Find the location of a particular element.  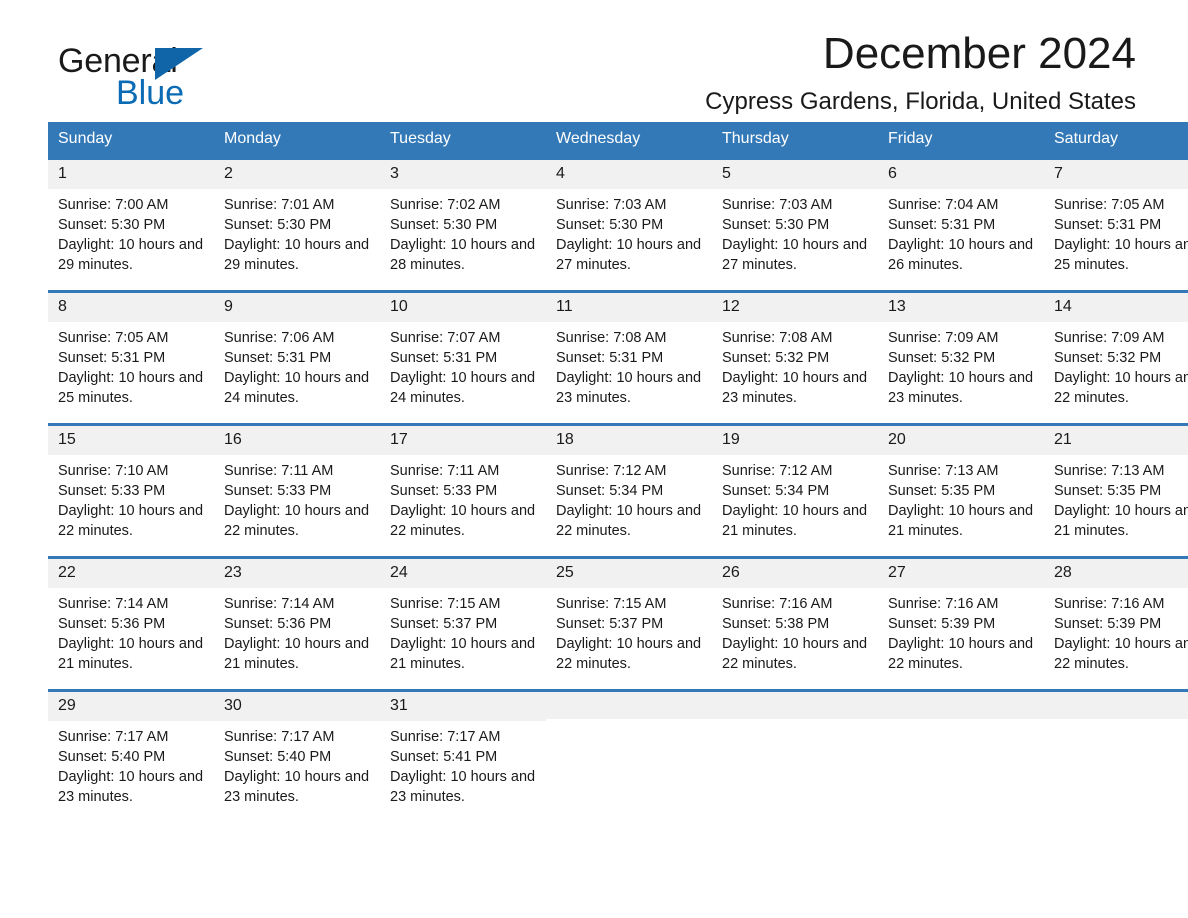

sunrise-text: Sunrise: 7:00 AM is located at coordinates (113, 204).